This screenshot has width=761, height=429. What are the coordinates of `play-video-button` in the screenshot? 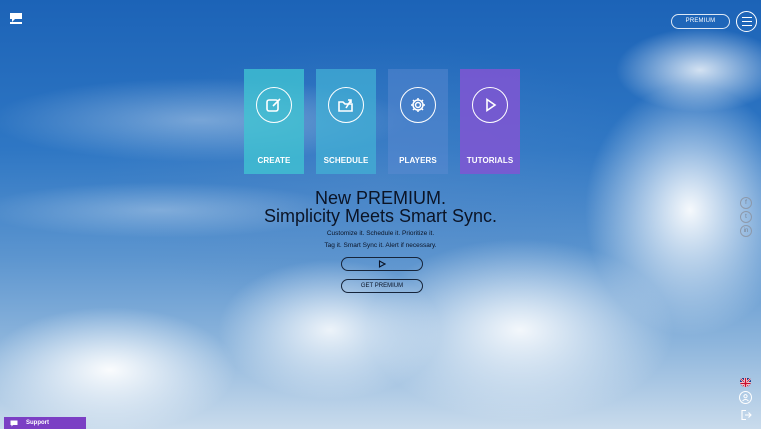 It's located at (382, 264).